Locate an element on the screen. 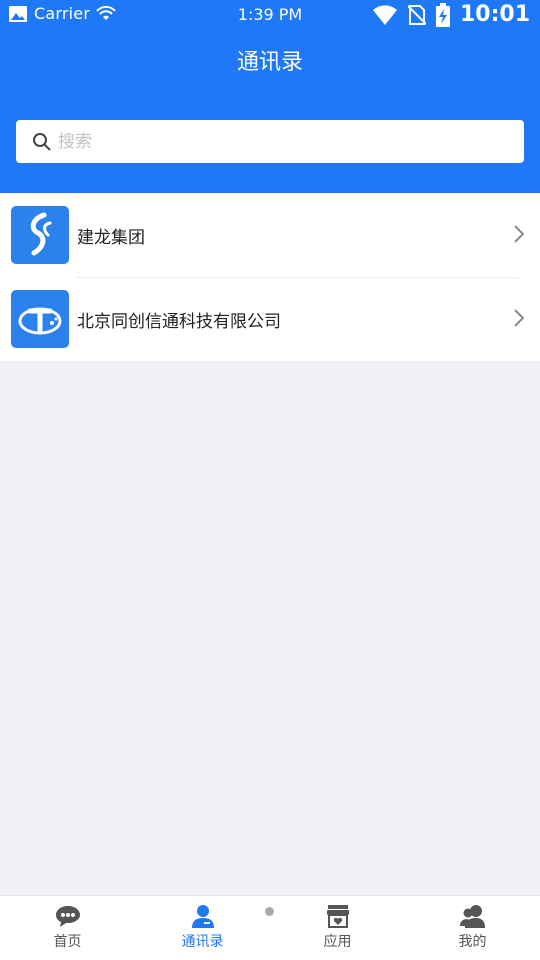  list-item: 北京同创信通科技有限公司 is located at coordinates (270, 319).